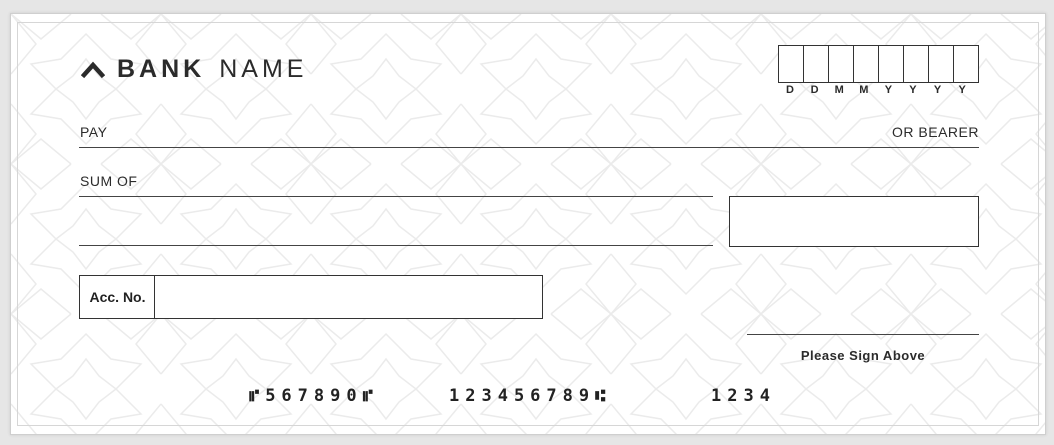 The height and width of the screenshot is (445, 1054). What do you see at coordinates (863, 334) in the screenshot?
I see `signature-line` at bounding box center [863, 334].